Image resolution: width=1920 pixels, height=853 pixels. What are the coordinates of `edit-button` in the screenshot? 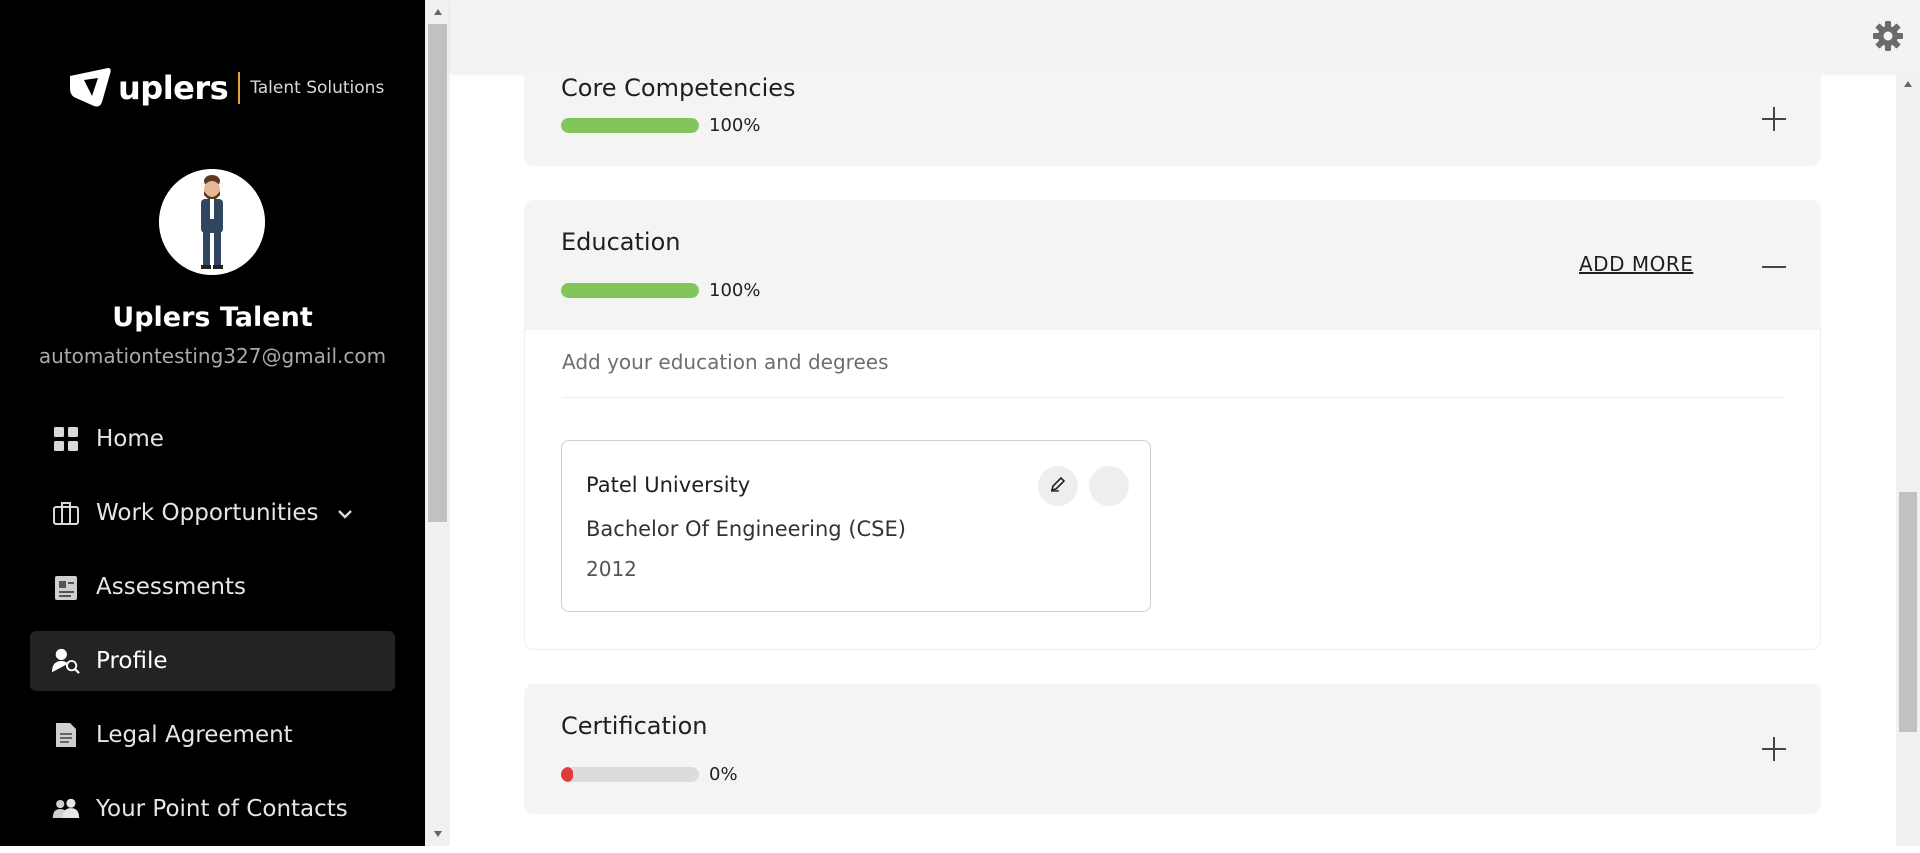 It's located at (1058, 486).